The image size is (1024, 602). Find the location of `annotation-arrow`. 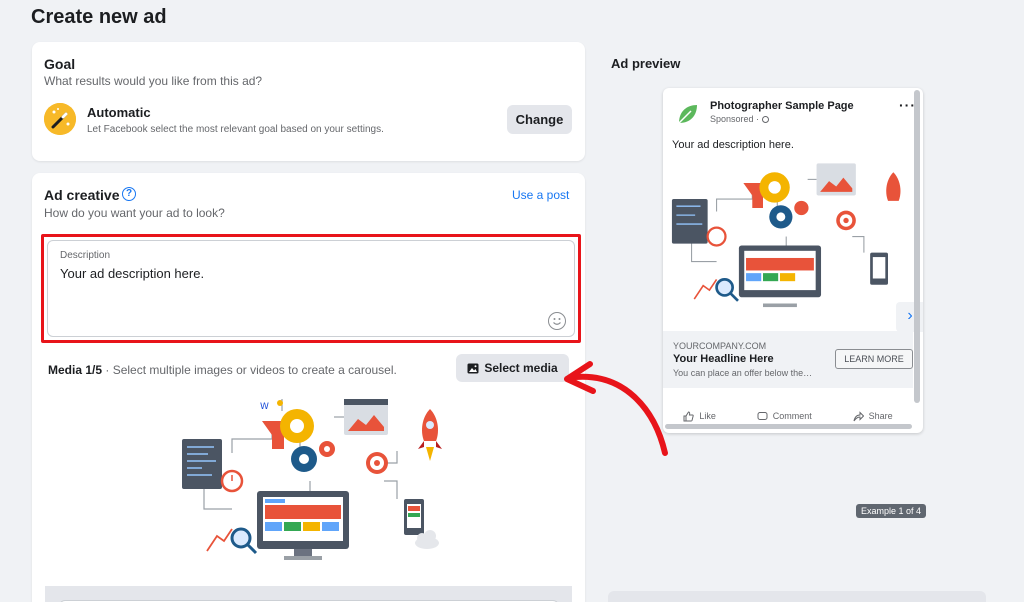

annotation-arrow is located at coordinates (616, 408).